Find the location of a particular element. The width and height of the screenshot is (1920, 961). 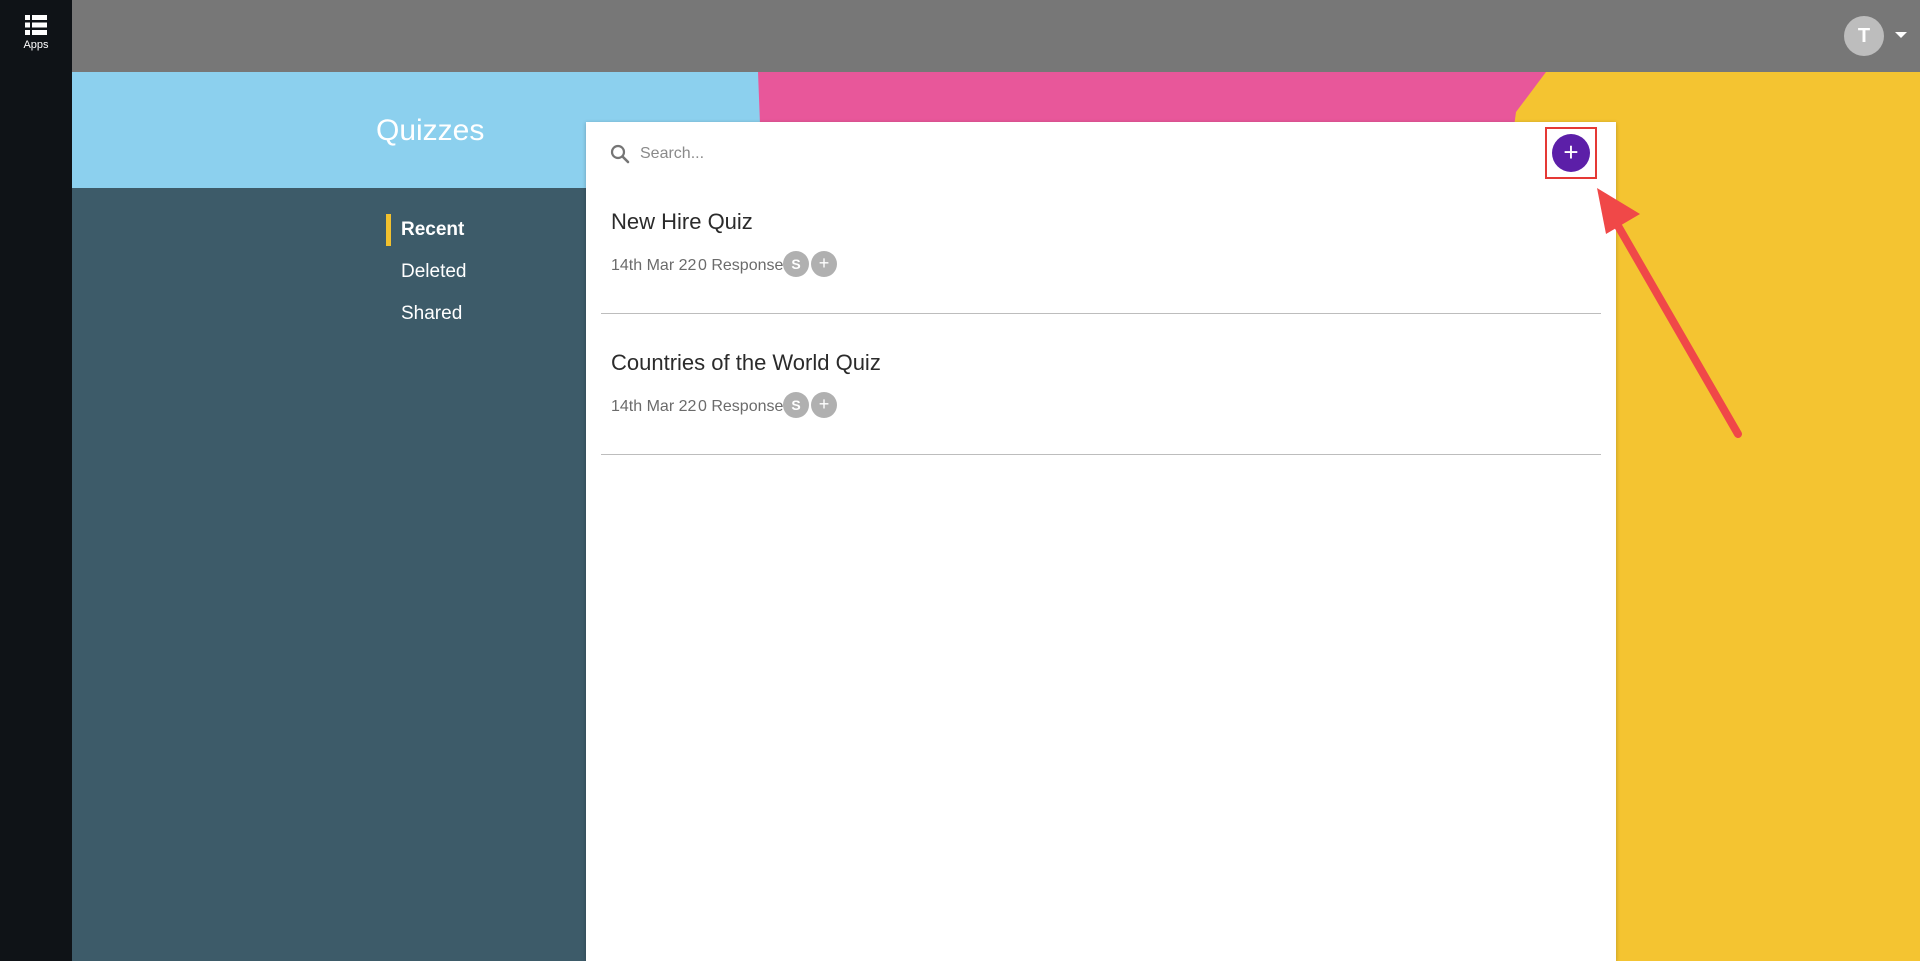

apps-button: Apps is located at coordinates (36, 34).